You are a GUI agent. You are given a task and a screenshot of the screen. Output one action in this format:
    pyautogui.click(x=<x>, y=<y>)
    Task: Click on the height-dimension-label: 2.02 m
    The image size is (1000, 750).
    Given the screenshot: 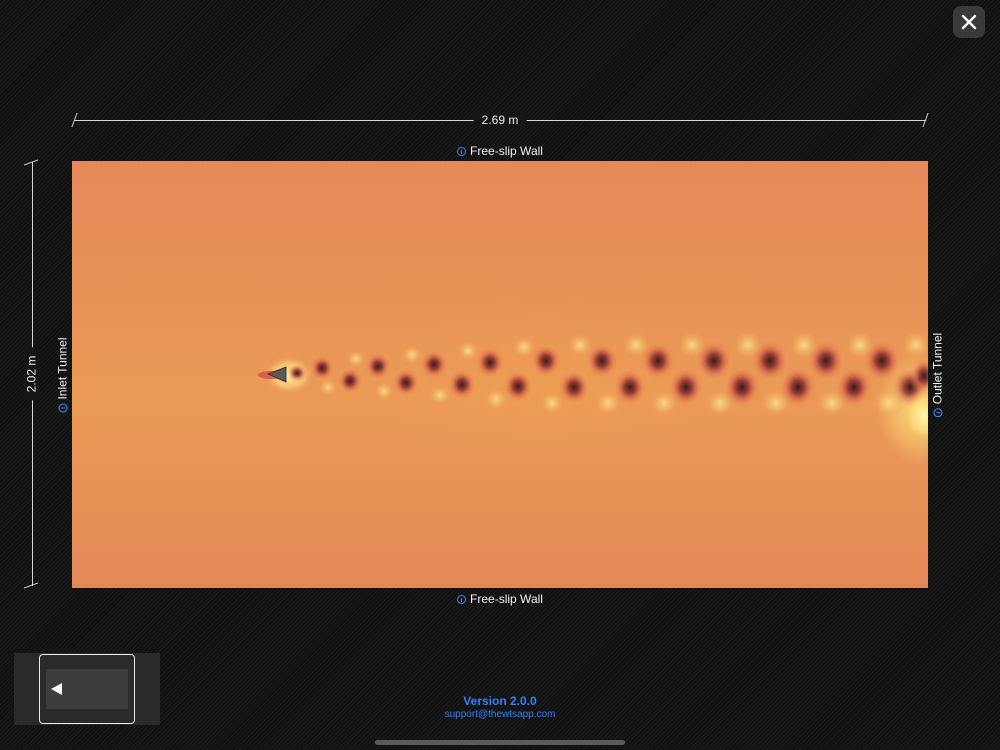 What is the action you would take?
    pyautogui.click(x=32, y=374)
    